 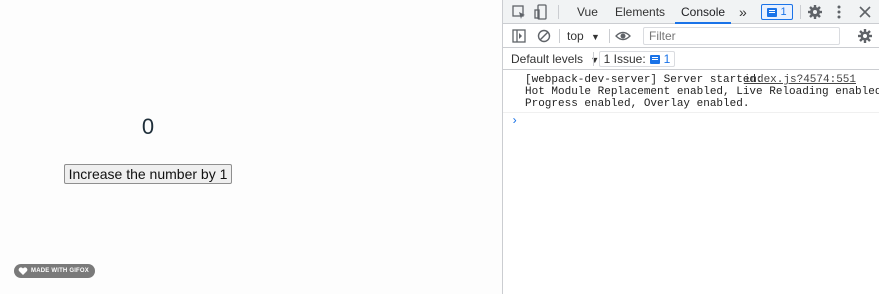 I want to click on issues-button-count: 1, so click(x=667, y=59).